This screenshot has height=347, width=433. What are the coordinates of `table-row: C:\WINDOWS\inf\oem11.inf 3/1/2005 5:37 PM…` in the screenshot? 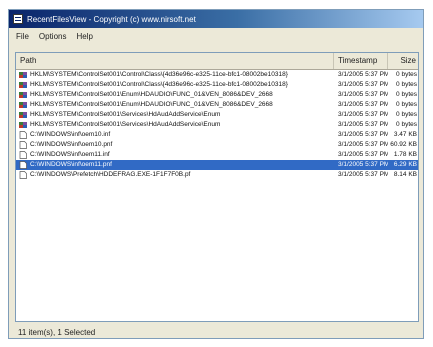 It's located at (217, 155).